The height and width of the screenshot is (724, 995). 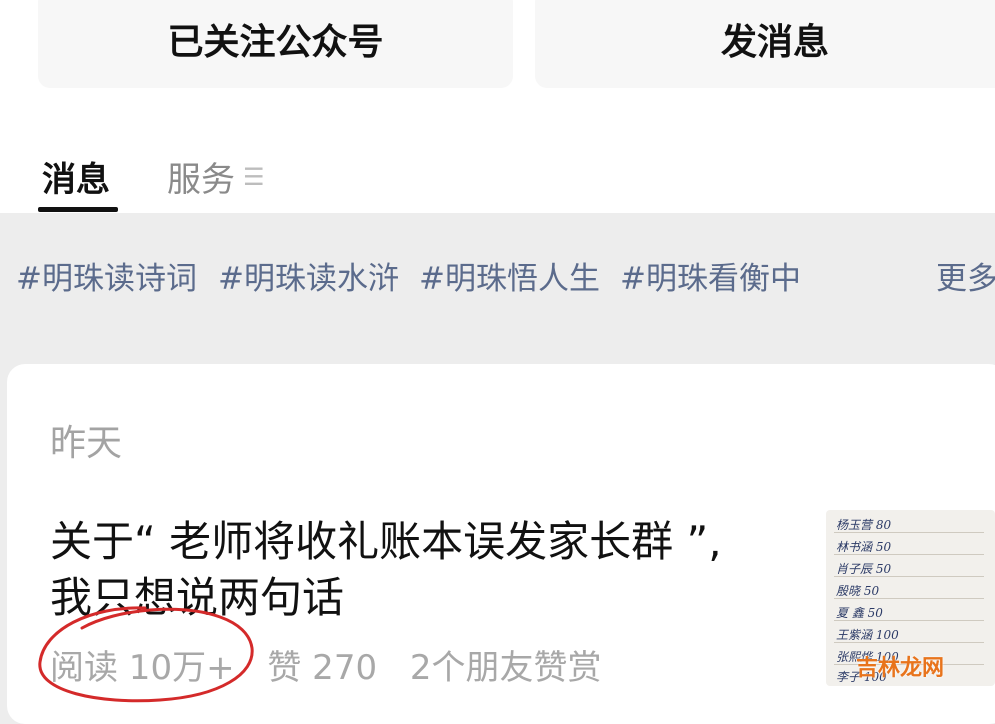 I want to click on tab-messages: 消息, so click(x=76, y=176).